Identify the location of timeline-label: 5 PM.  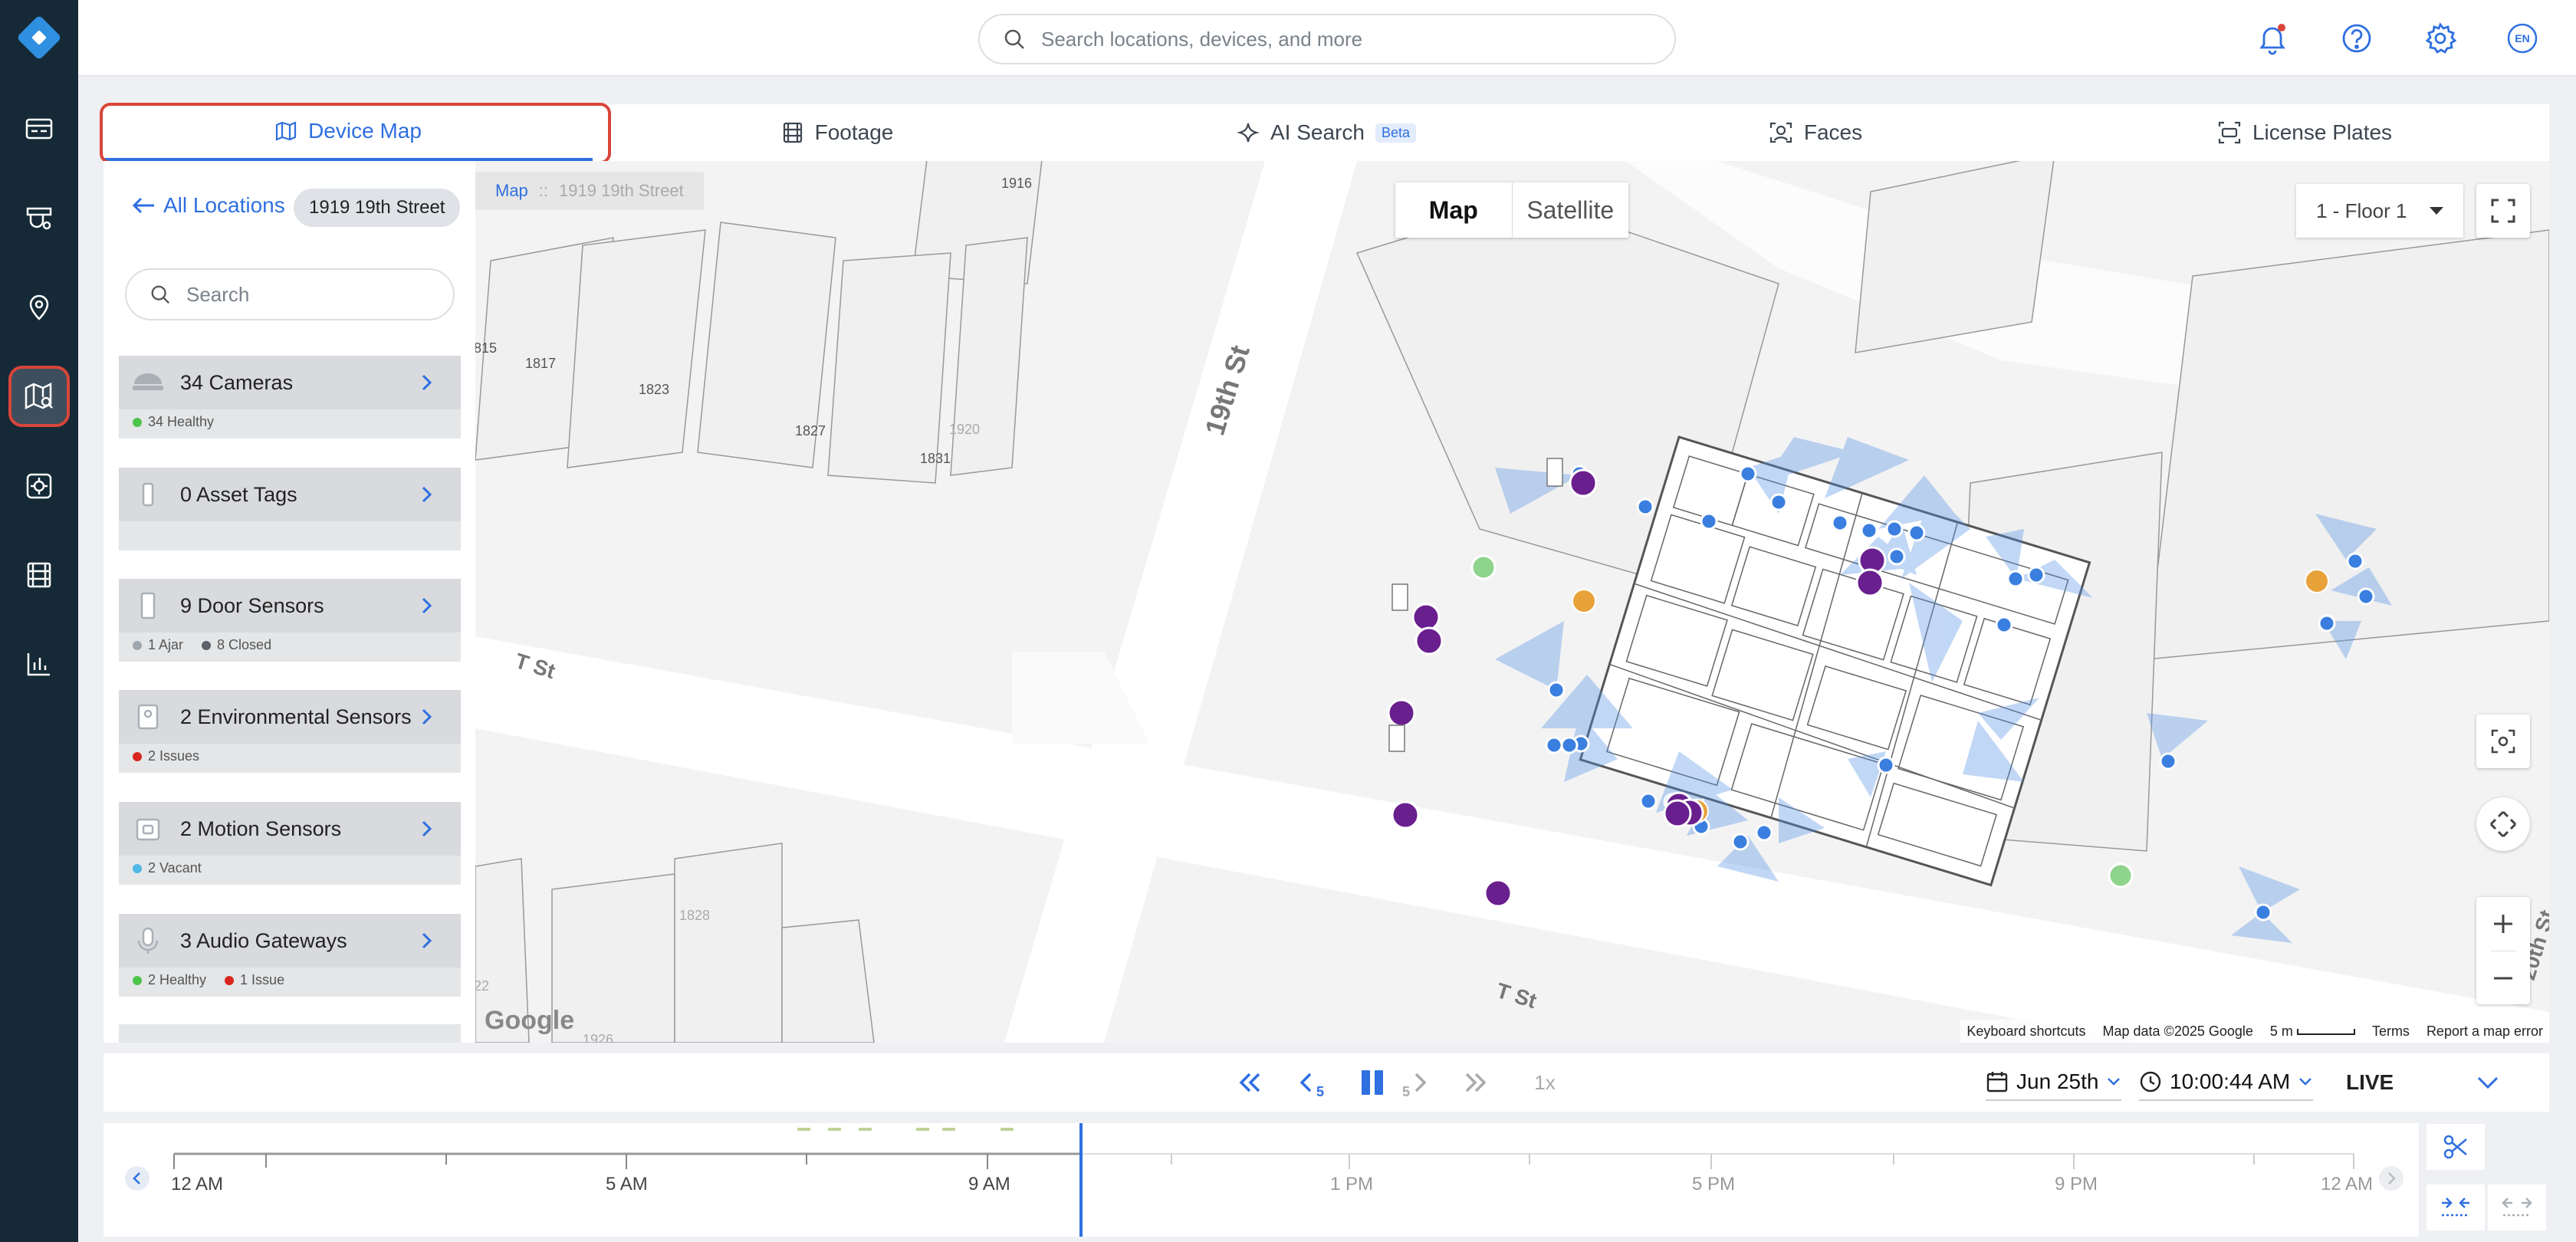
(1714, 1184).